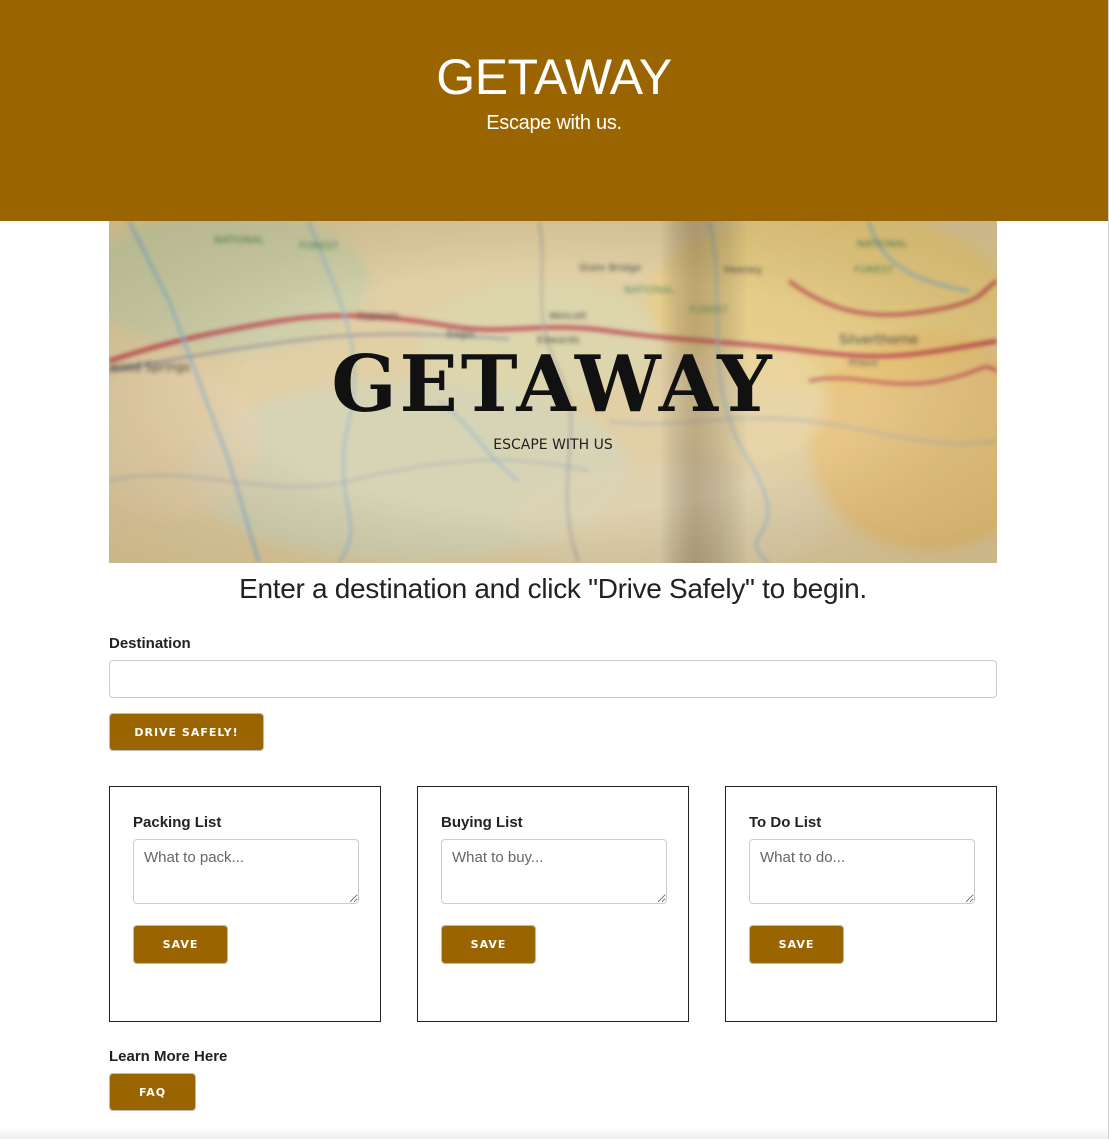  What do you see at coordinates (553, 445) in the screenshot?
I see `hero-subtitle: ESCAPE WITH US` at bounding box center [553, 445].